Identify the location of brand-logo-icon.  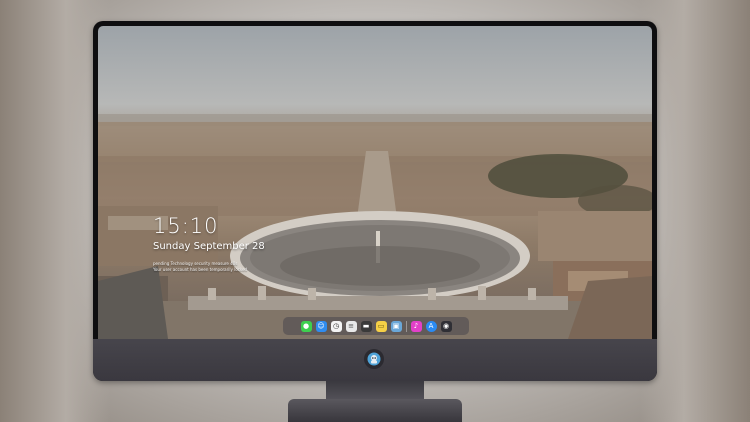
(374, 359).